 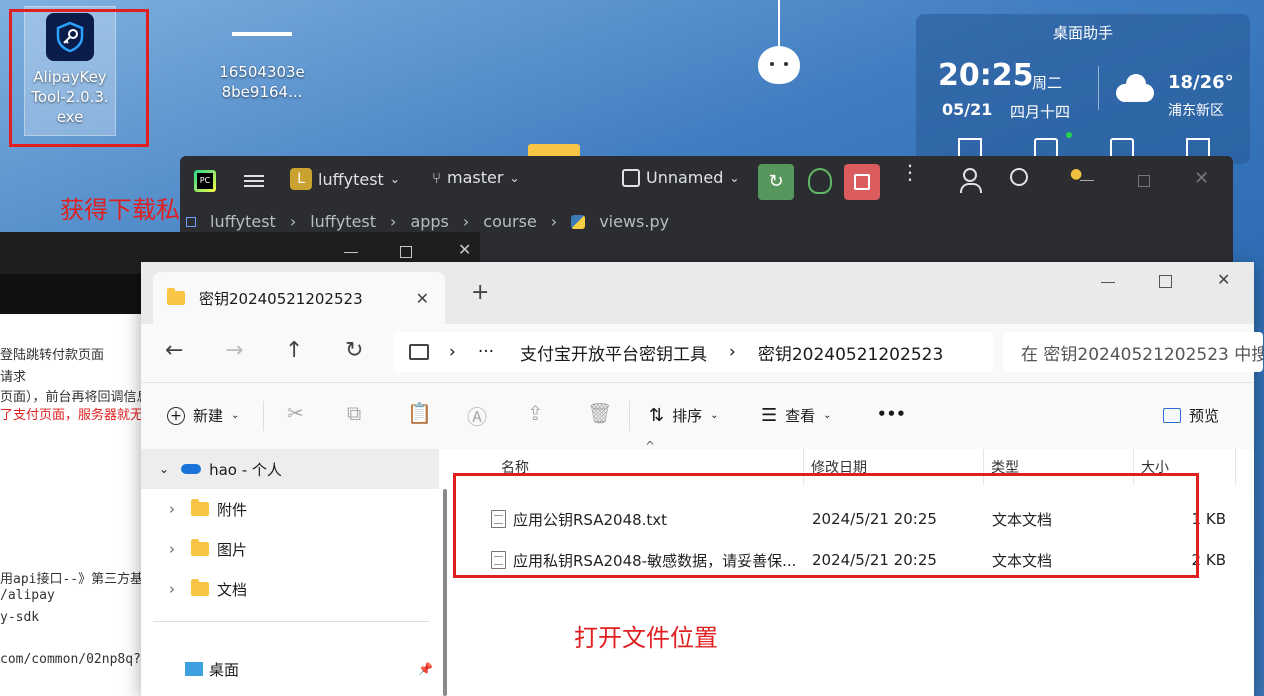 What do you see at coordinates (1083, 89) in the screenshot?
I see `desktop-assistant-widget: 桌面助手 20:25 周二 05/21 四月十四 18/26° 浦东新区` at bounding box center [1083, 89].